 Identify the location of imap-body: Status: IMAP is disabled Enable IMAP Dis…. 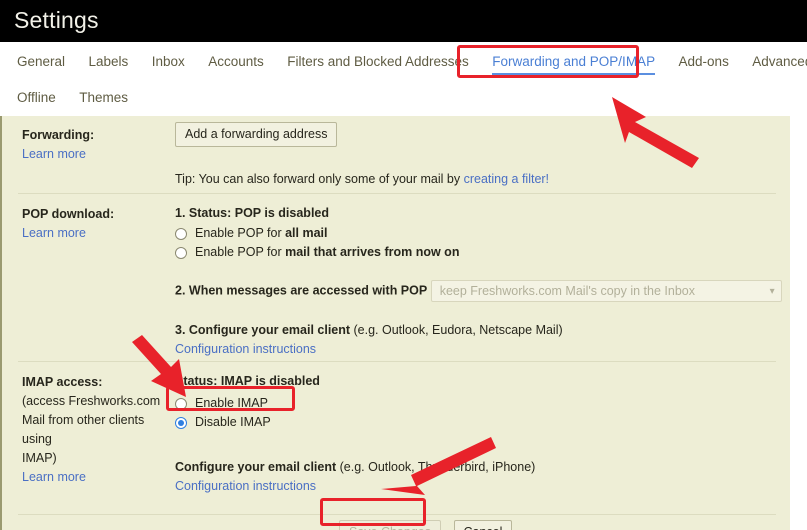
(355, 451).